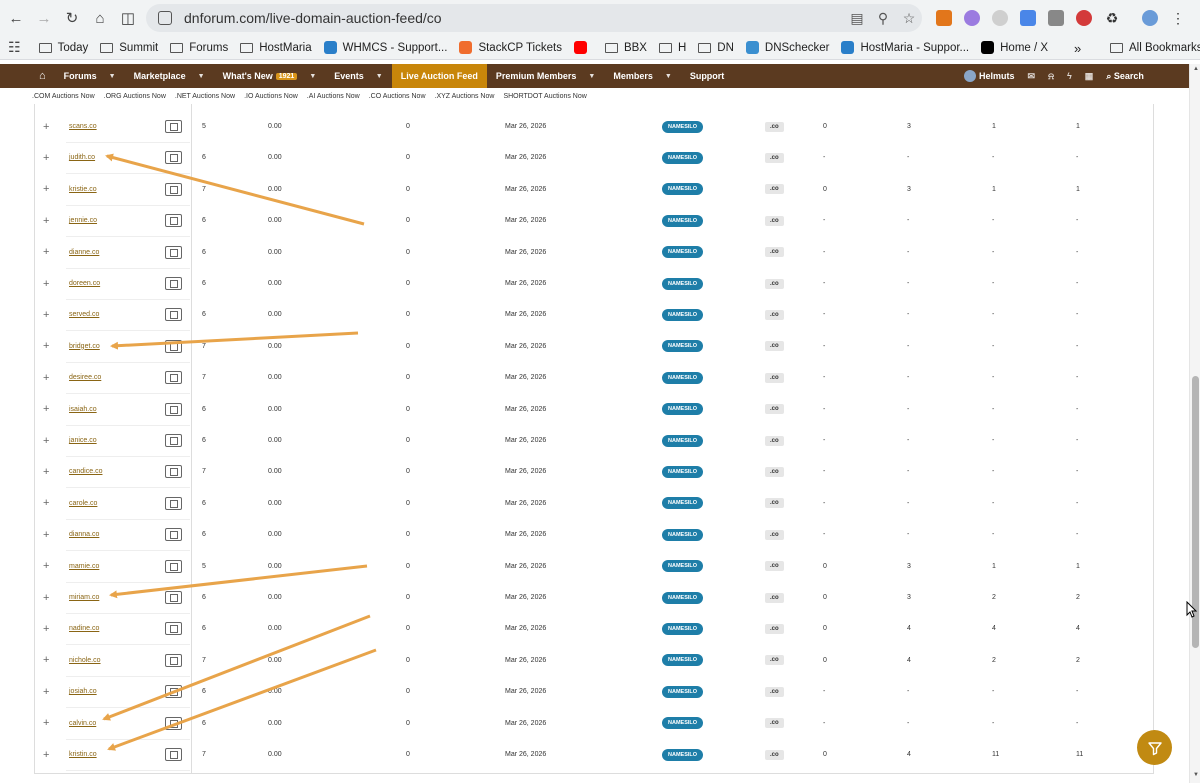  Describe the element at coordinates (583, 47) in the screenshot. I see `bookmark-item` at that location.